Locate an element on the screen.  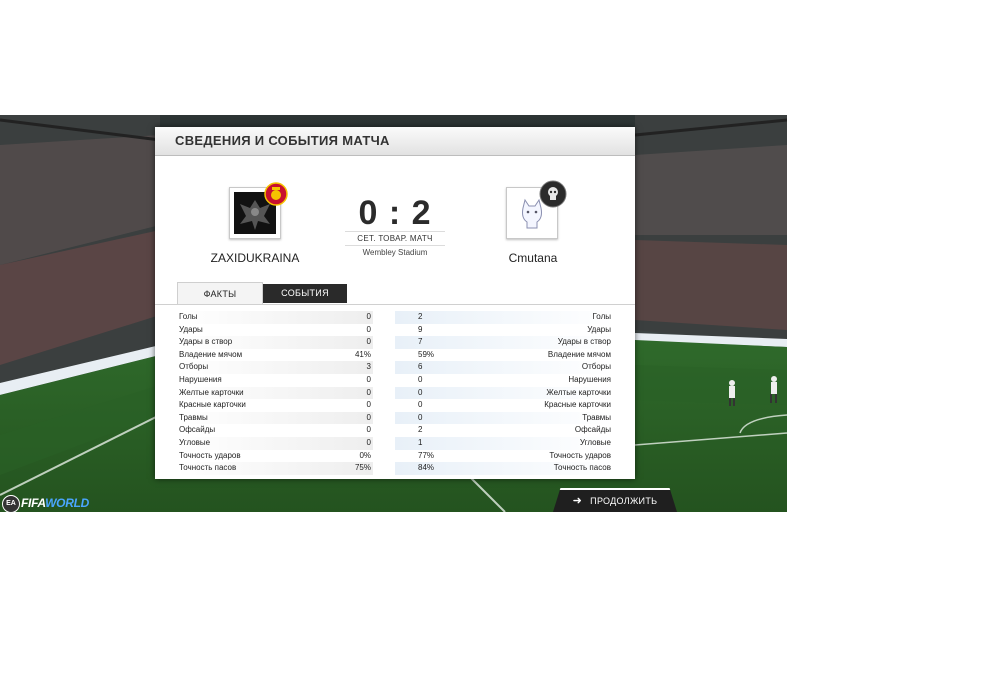
stat-row: Травмы 0 0 Травмы is located at coordinates (395, 418).